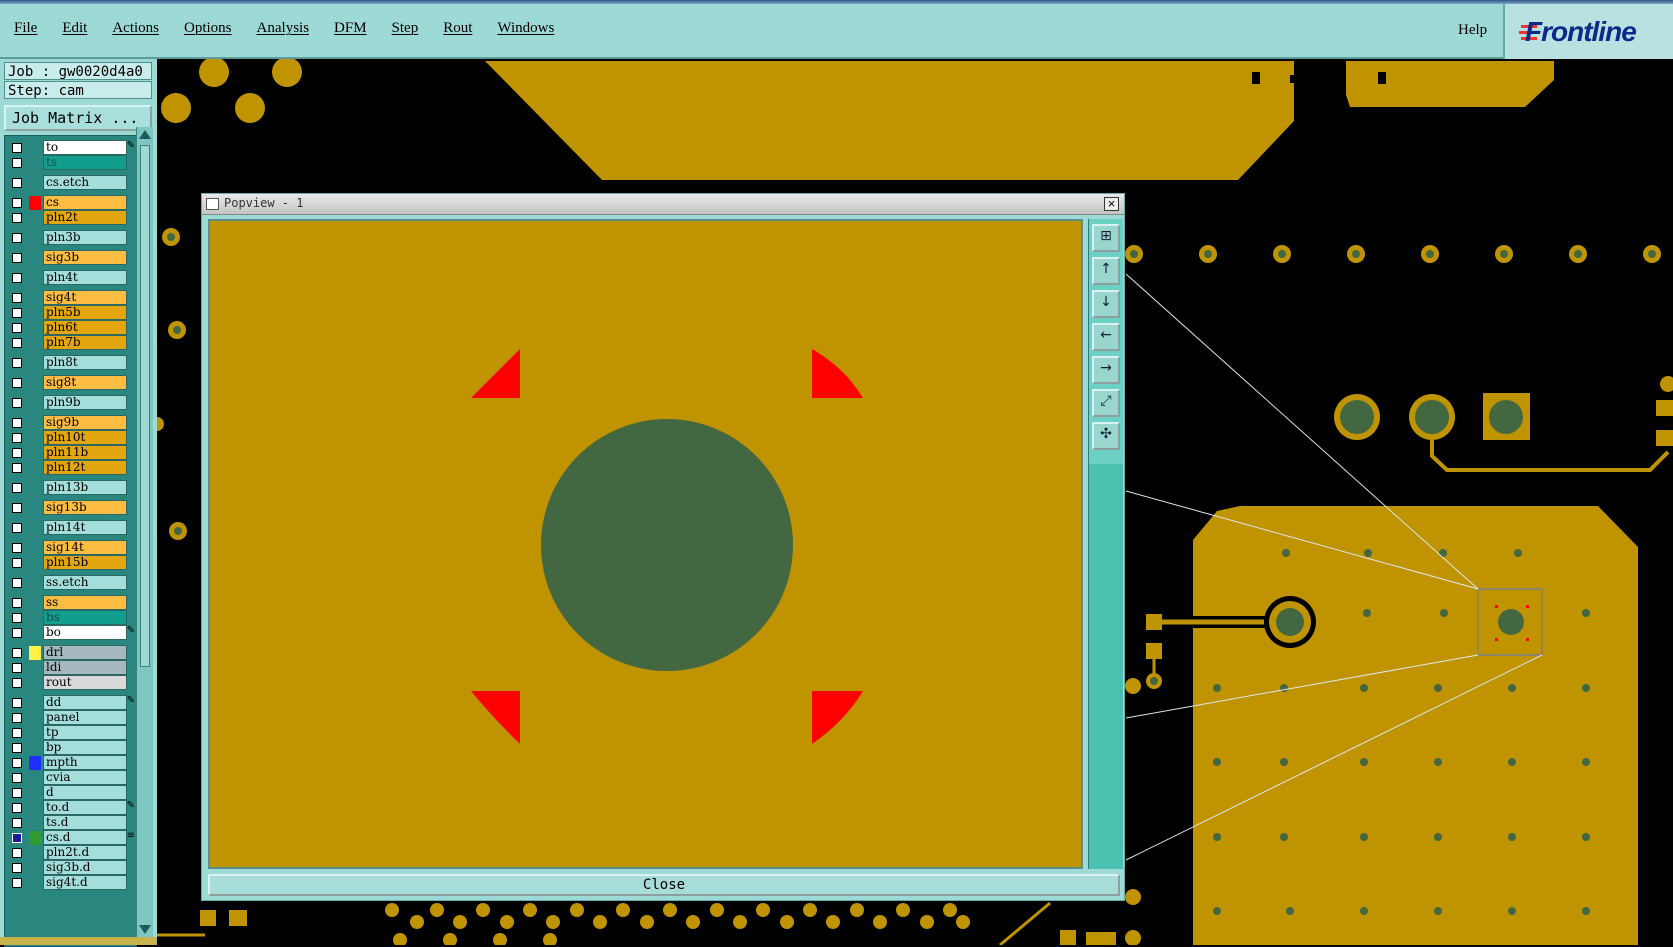 Image resolution: width=1673 pixels, height=947 pixels. Describe the element at coordinates (85, 667) in the screenshot. I see `layer-name: ldi` at that location.